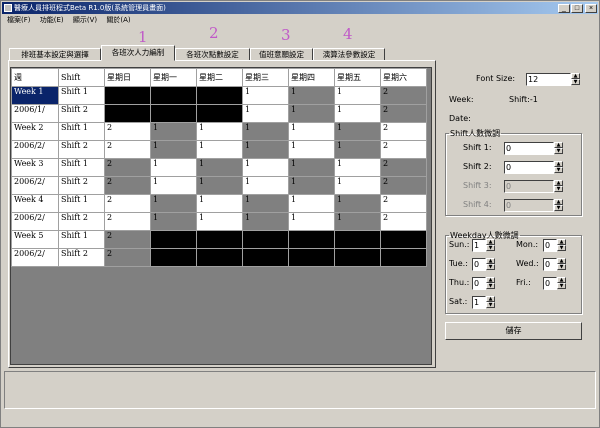  Describe the element at coordinates (52, 20) in the screenshot. I see `menu-function: 功能(E)` at that location.